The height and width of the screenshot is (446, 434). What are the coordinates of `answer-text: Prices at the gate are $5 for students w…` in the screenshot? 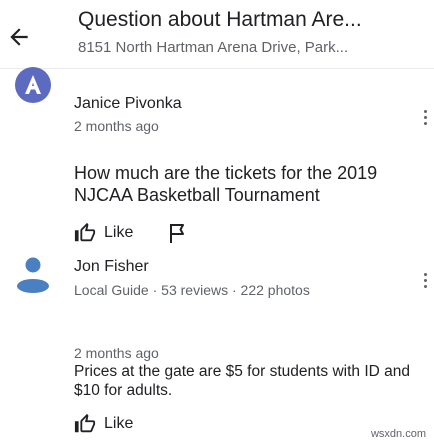 It's located at (242, 381).